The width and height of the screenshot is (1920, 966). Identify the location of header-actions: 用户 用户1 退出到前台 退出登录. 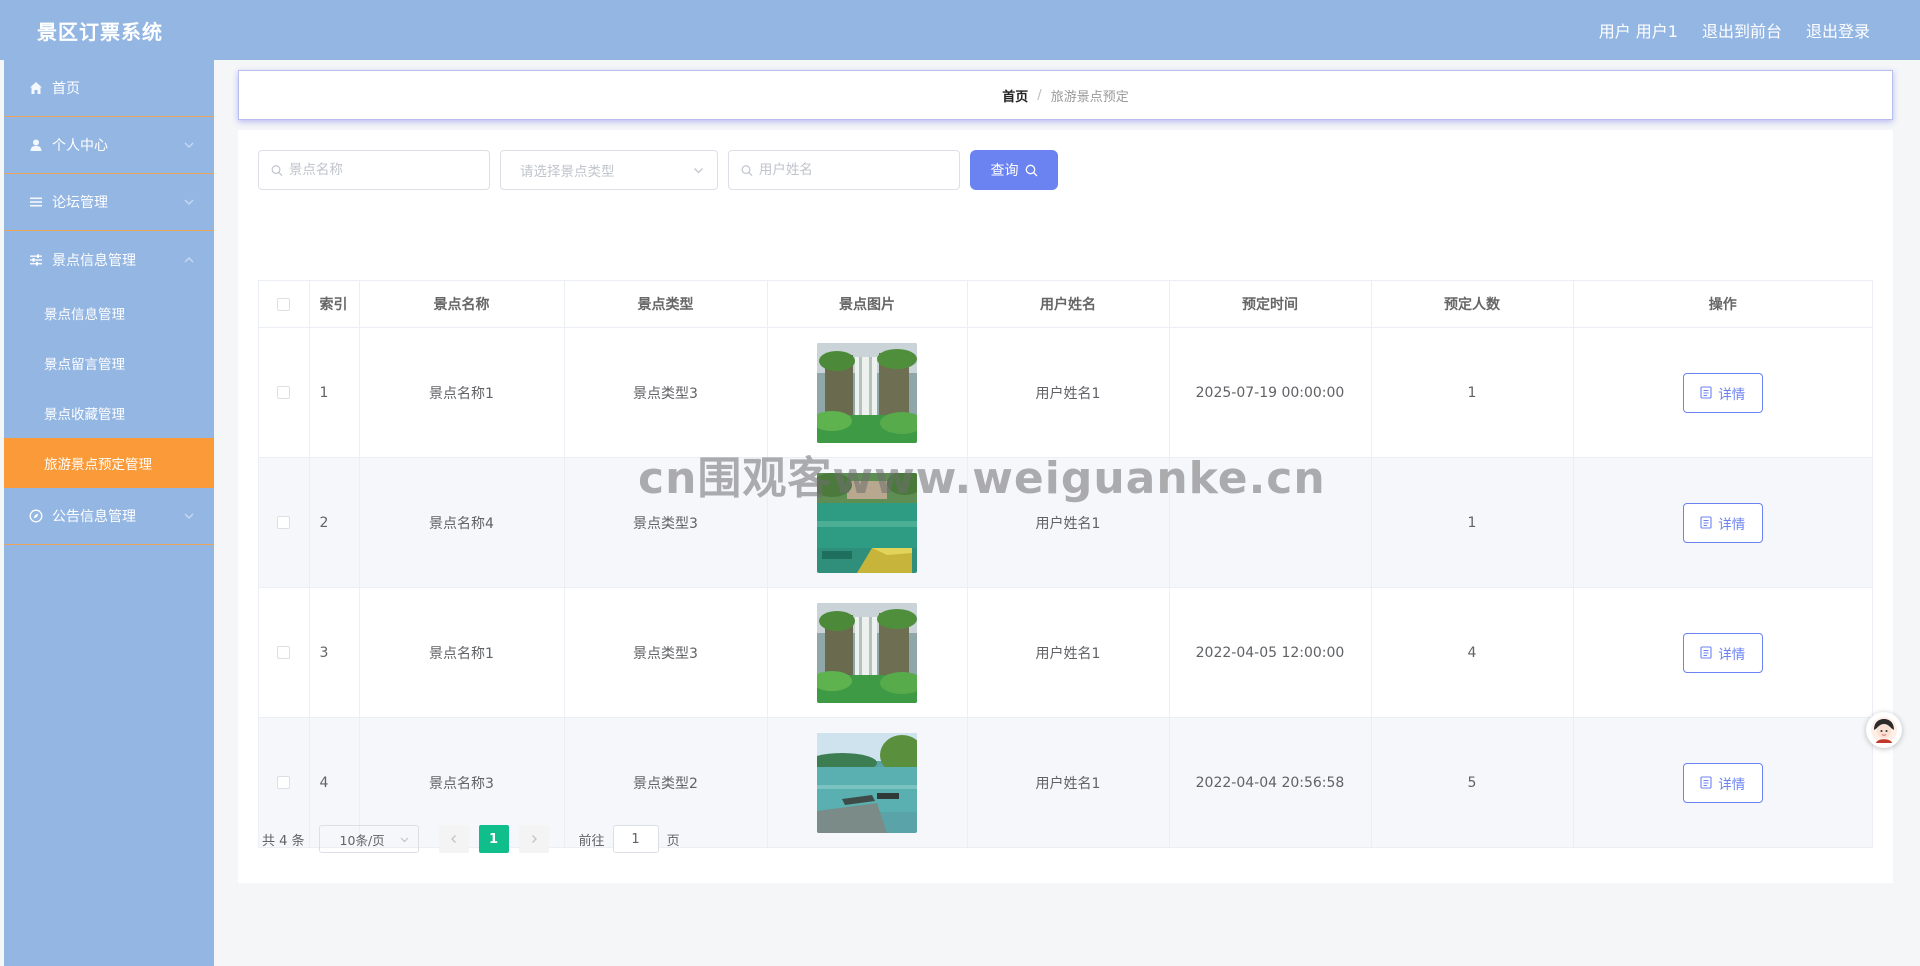
(1734, 30).